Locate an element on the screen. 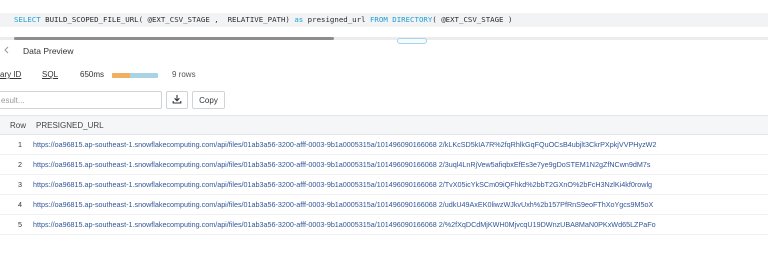  row-count: 9 rows is located at coordinates (184, 74).